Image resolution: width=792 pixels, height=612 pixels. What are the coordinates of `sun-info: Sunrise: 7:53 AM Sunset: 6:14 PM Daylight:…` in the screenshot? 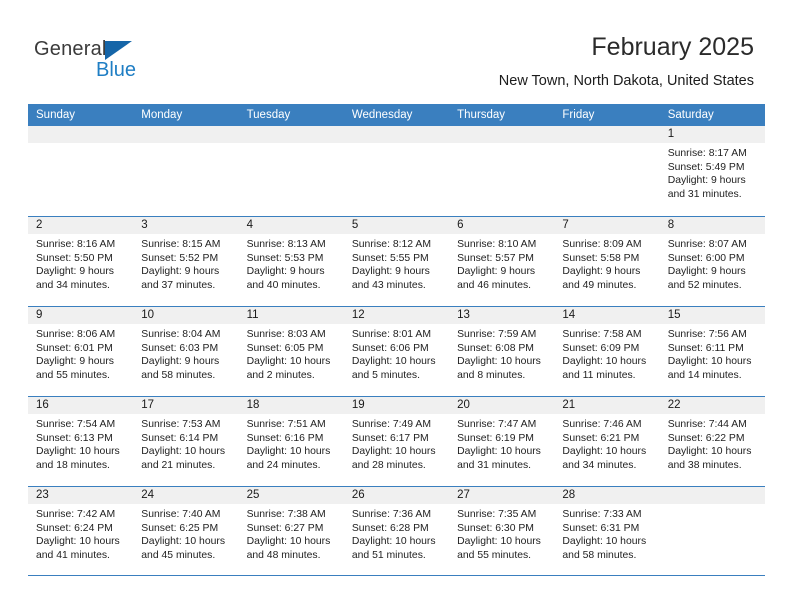 It's located at (185, 443).